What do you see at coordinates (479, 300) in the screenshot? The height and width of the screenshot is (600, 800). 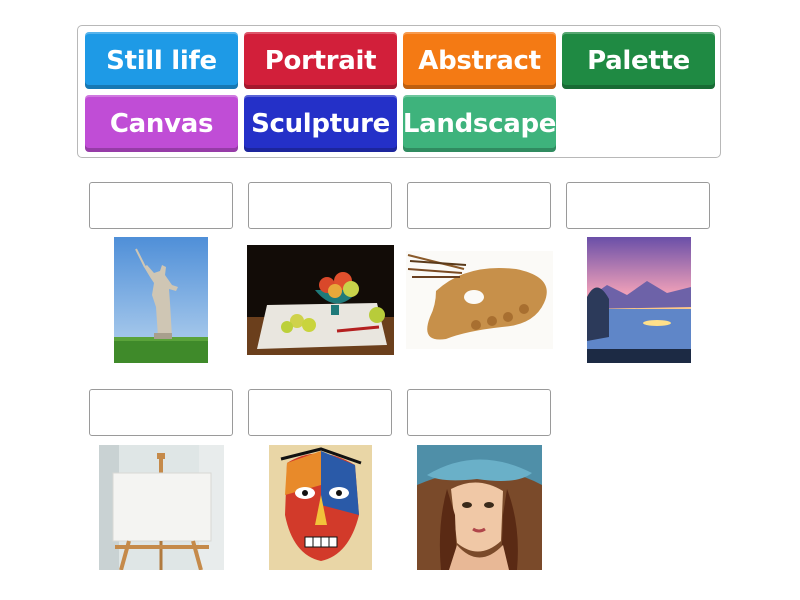 I see `palette-image` at bounding box center [479, 300].